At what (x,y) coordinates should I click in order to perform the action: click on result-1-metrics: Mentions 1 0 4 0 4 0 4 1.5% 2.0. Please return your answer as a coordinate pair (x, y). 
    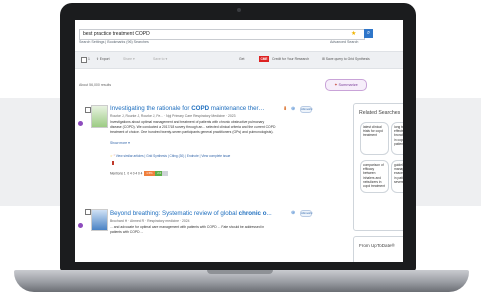
    Looking at the image, I should click on (139, 173).